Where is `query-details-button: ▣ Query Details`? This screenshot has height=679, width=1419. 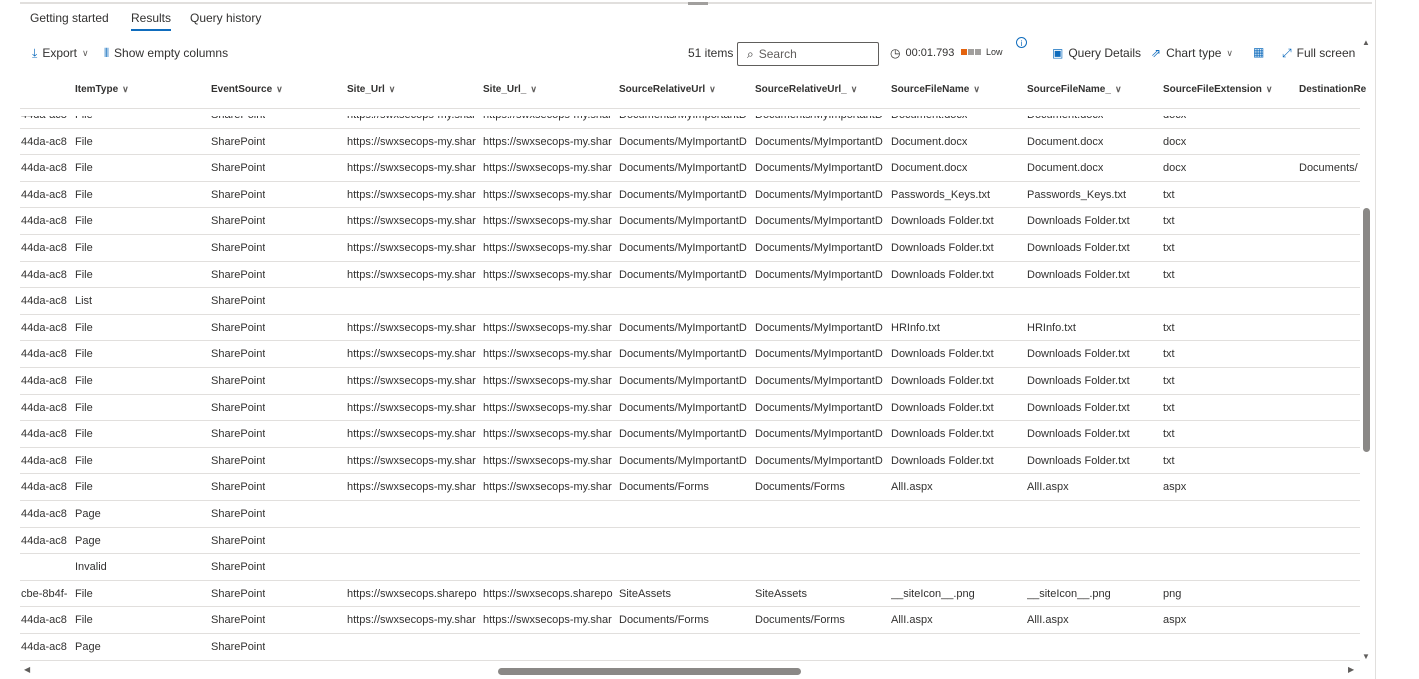 query-details-button: ▣ Query Details is located at coordinates (1096, 53).